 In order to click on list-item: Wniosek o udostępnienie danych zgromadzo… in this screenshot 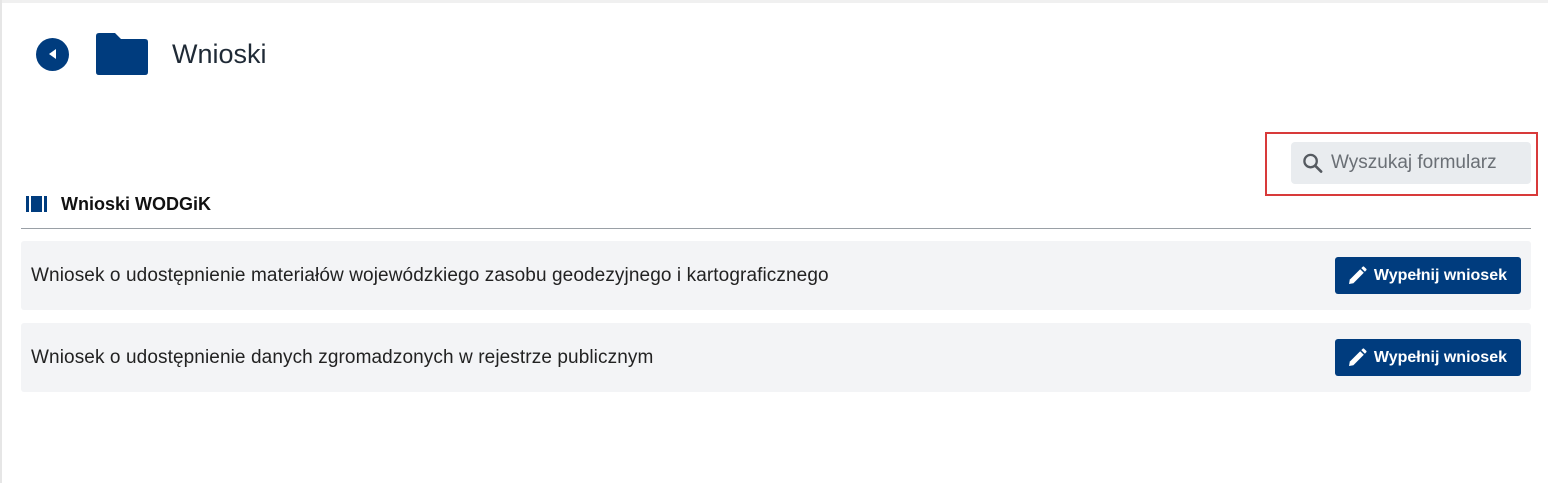, I will do `click(776, 357)`.